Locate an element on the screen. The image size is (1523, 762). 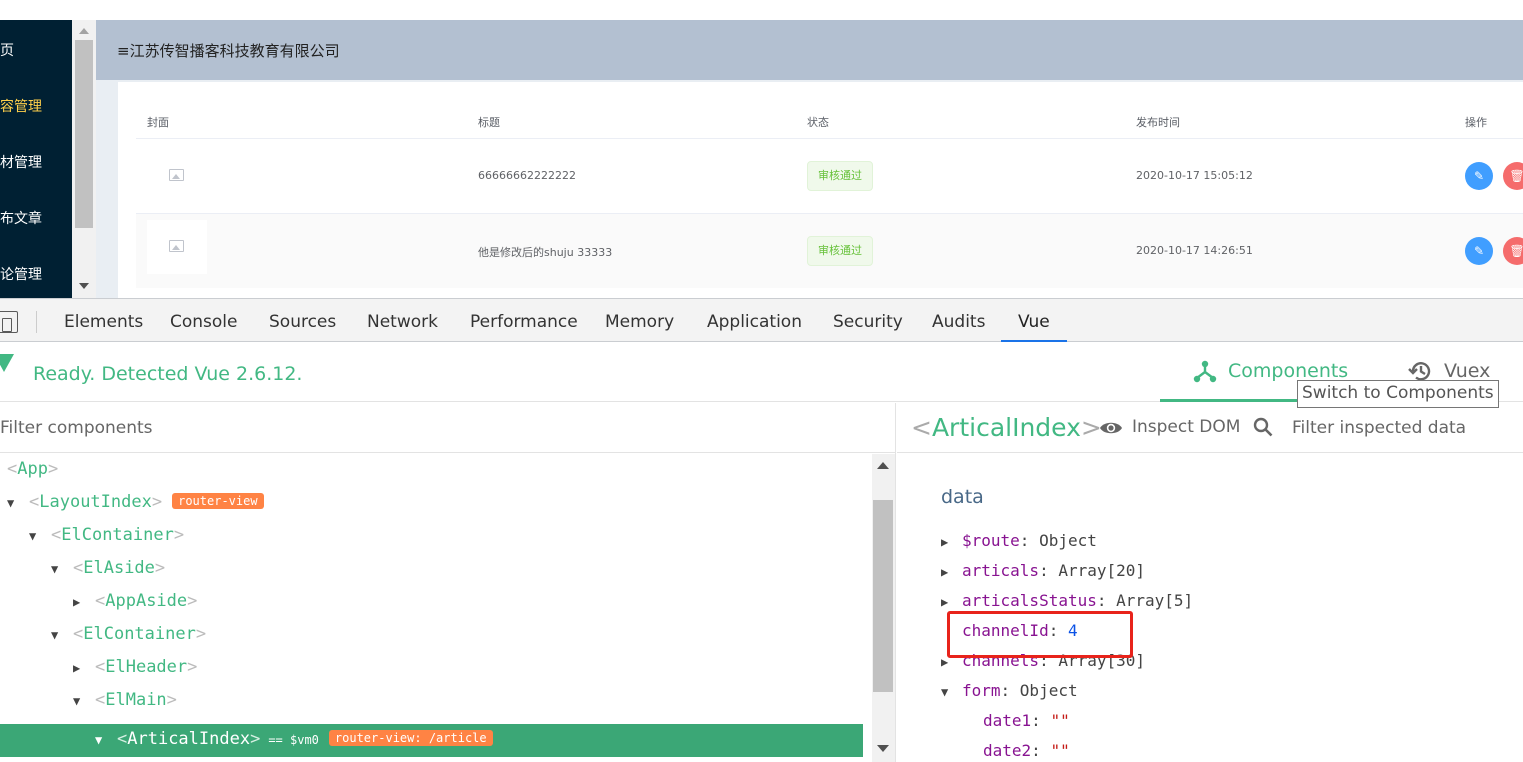
vuex-label: Vuex is located at coordinates (1467, 371).